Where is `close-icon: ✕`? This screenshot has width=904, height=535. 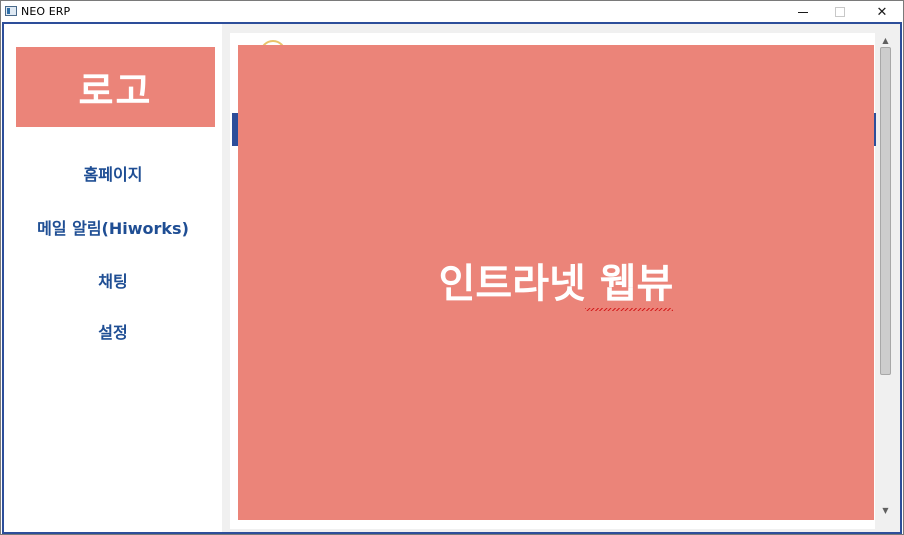 close-icon: ✕ is located at coordinates (882, 12).